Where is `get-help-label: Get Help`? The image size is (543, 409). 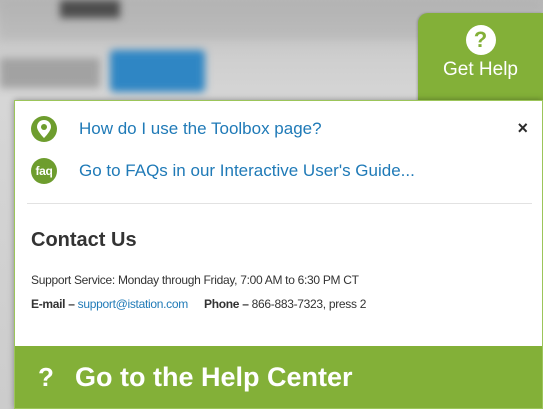
get-help-label: Get Help is located at coordinates (480, 69).